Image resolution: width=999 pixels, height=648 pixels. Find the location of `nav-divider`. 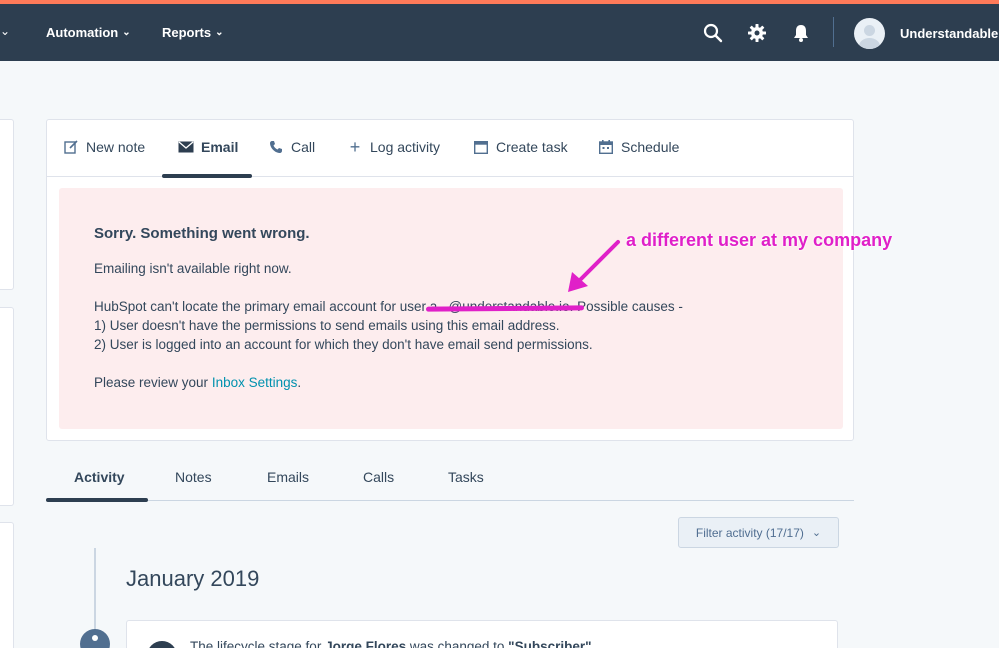

nav-divider is located at coordinates (833, 32).